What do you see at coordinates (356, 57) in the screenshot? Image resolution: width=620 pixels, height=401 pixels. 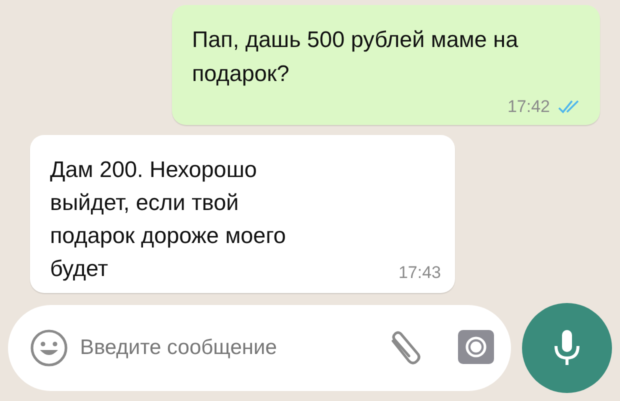 I see `message-text: Пап, дашь 500 рублей маме на подарок?` at bounding box center [356, 57].